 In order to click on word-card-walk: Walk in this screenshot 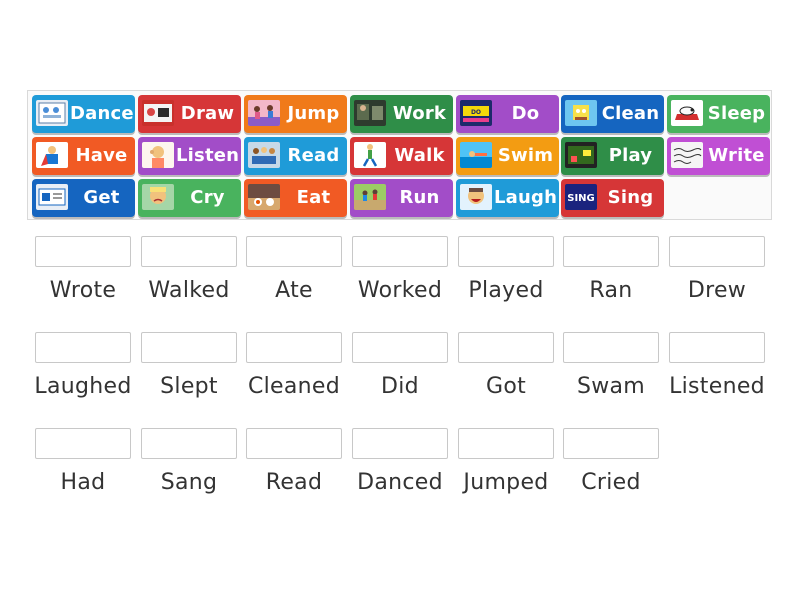, I will do `click(401, 156)`.